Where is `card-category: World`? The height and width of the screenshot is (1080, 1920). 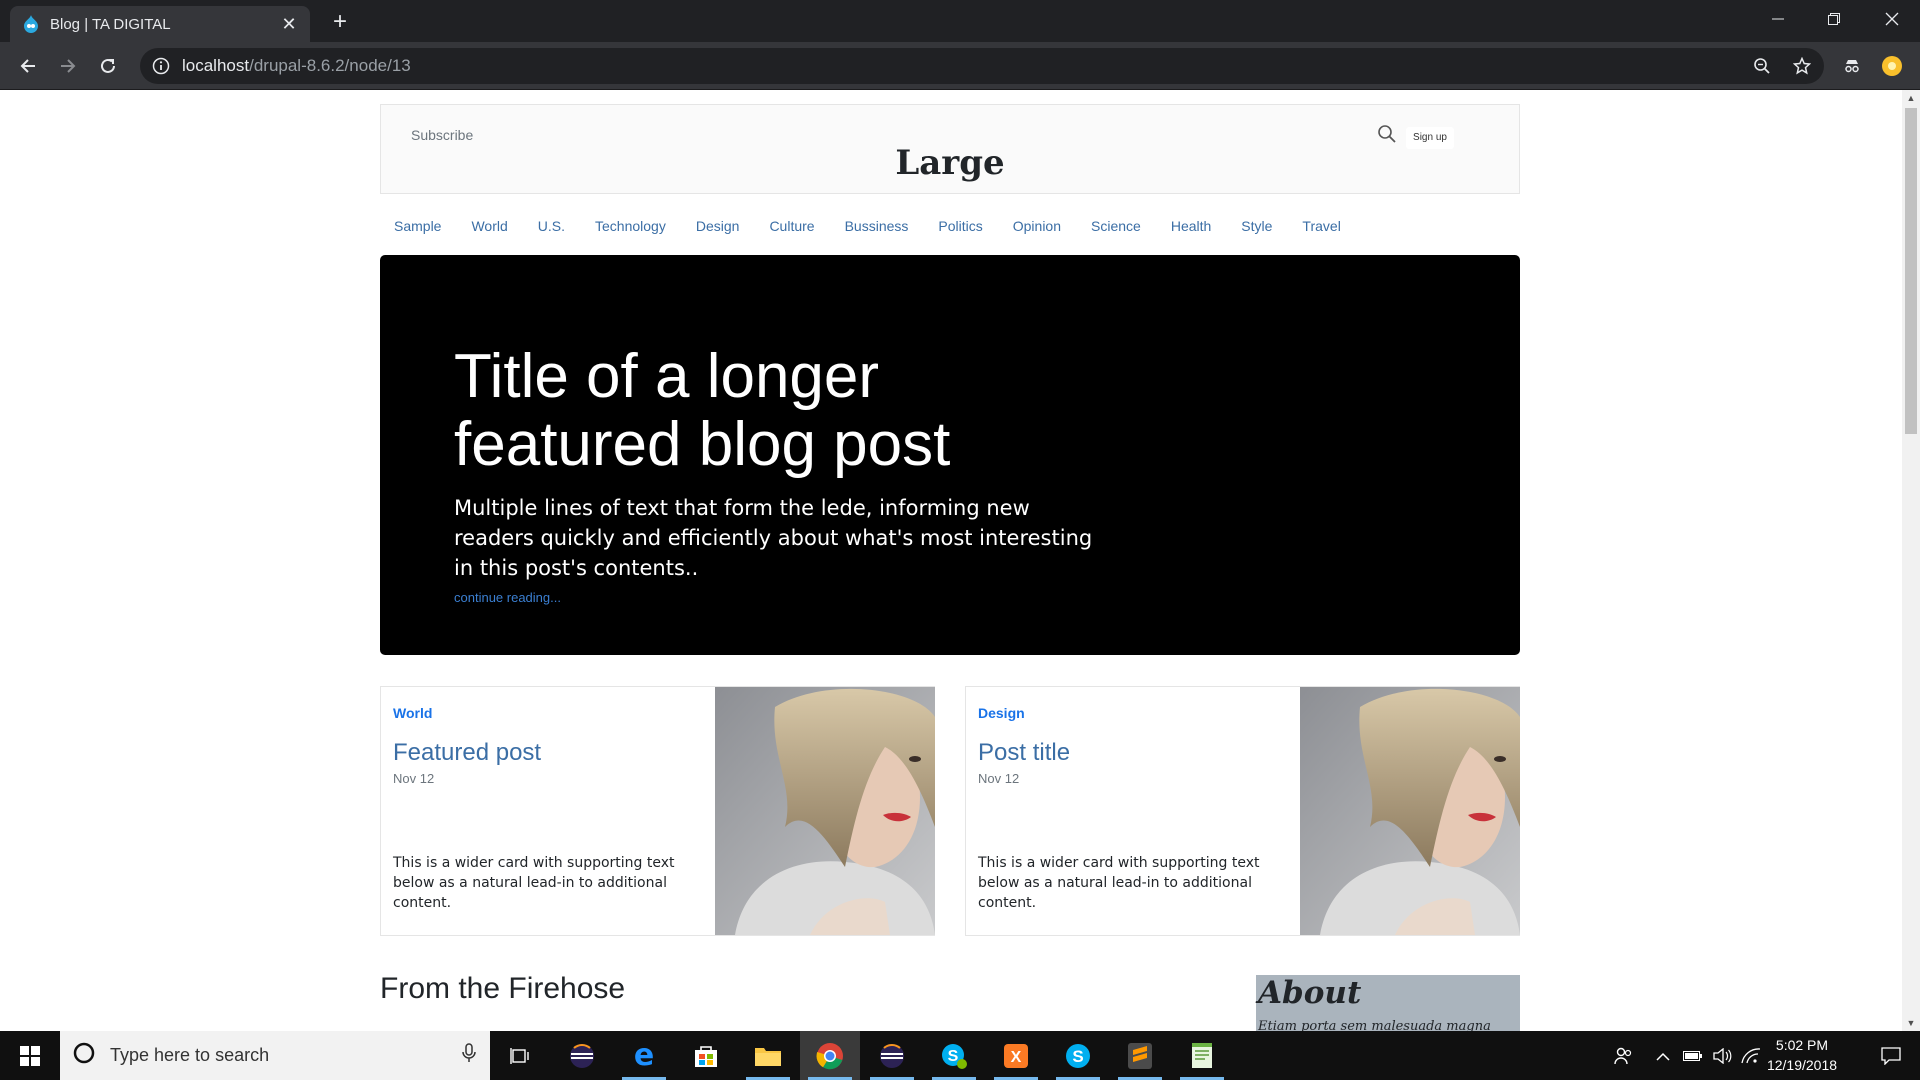 card-category: World is located at coordinates (413, 713).